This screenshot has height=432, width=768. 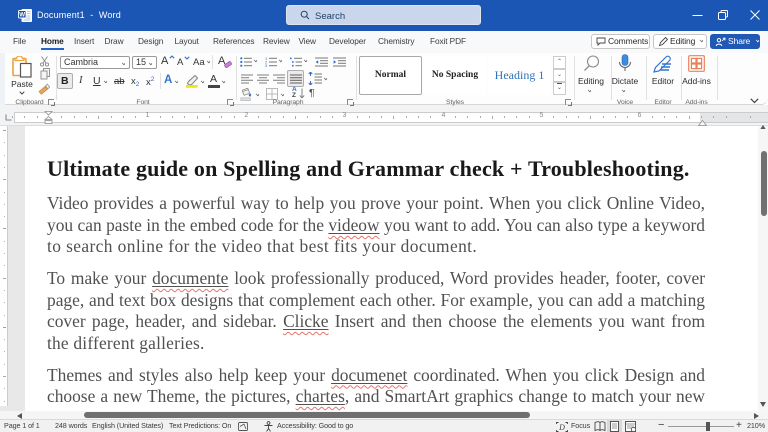 What do you see at coordinates (561, 427) in the screenshot?
I see `svg-text: D` at bounding box center [561, 427].